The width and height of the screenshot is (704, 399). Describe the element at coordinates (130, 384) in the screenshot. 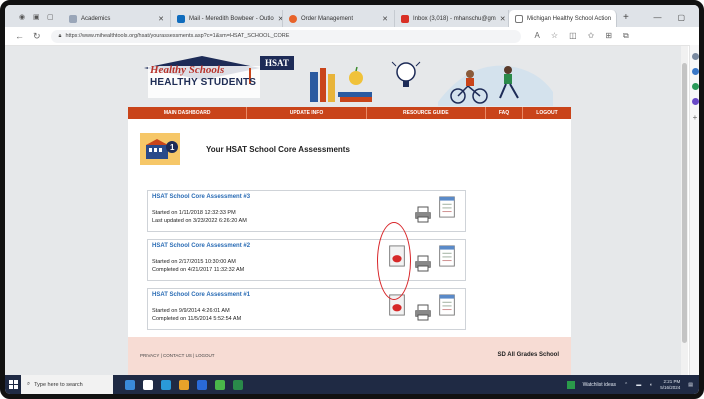

I see `task-view-icon` at that location.